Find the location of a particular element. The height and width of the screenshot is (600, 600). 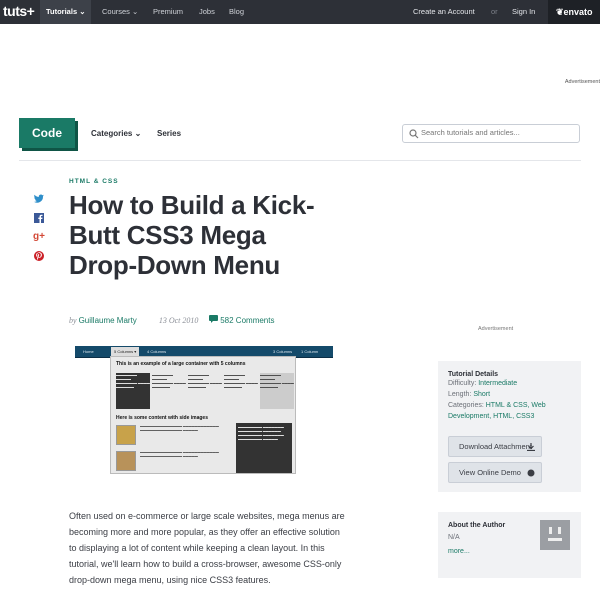

search-icon is located at coordinates (414, 134).